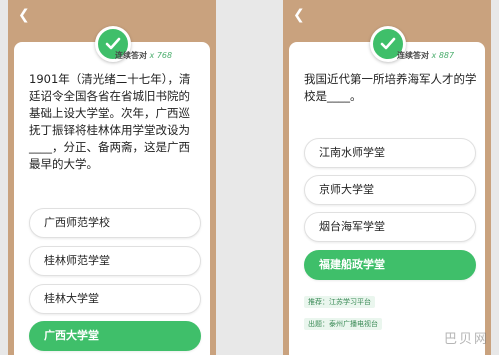 The image size is (499, 355). I want to click on streak-counter: 连续答对 x 768, so click(143, 55).